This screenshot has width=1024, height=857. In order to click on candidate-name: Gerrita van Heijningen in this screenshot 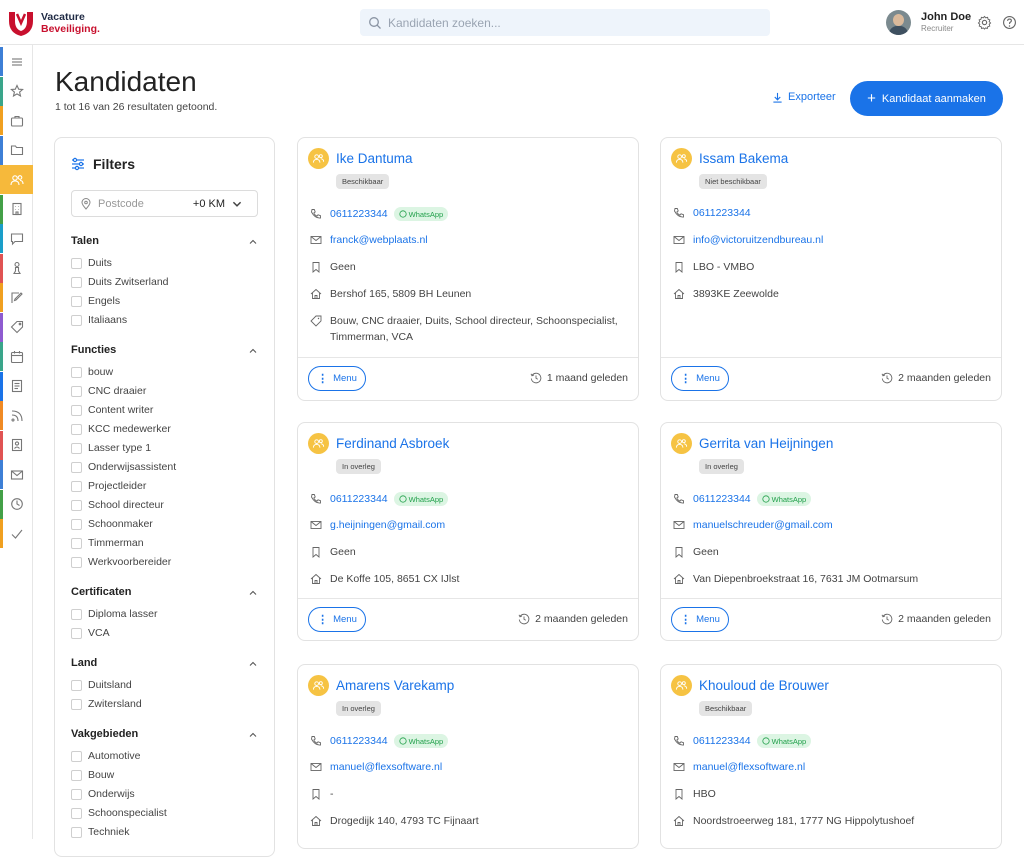, I will do `click(766, 443)`.